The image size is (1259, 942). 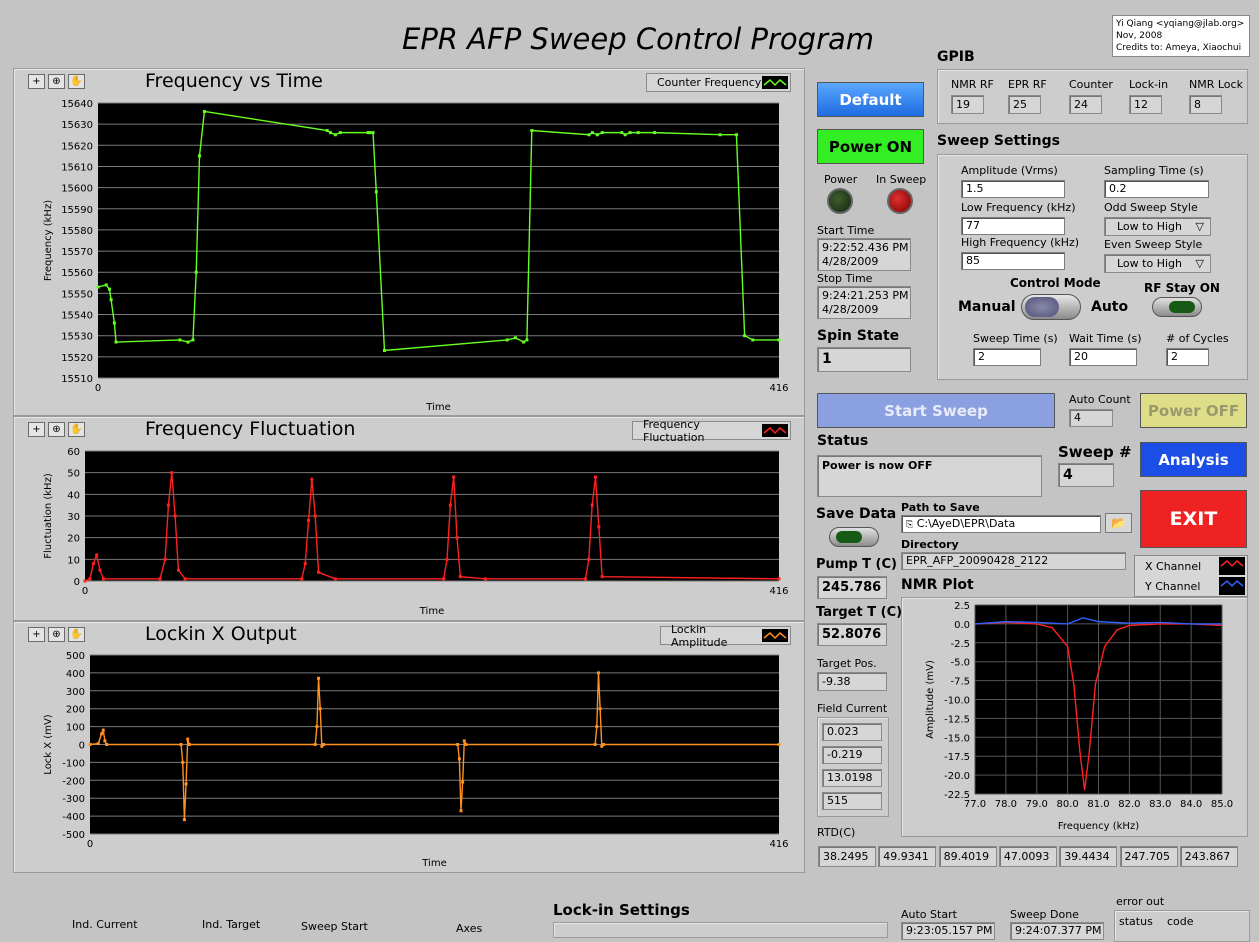 I want to click on fluctuation-legend: Frequency Fluctuation, so click(x=711, y=431).